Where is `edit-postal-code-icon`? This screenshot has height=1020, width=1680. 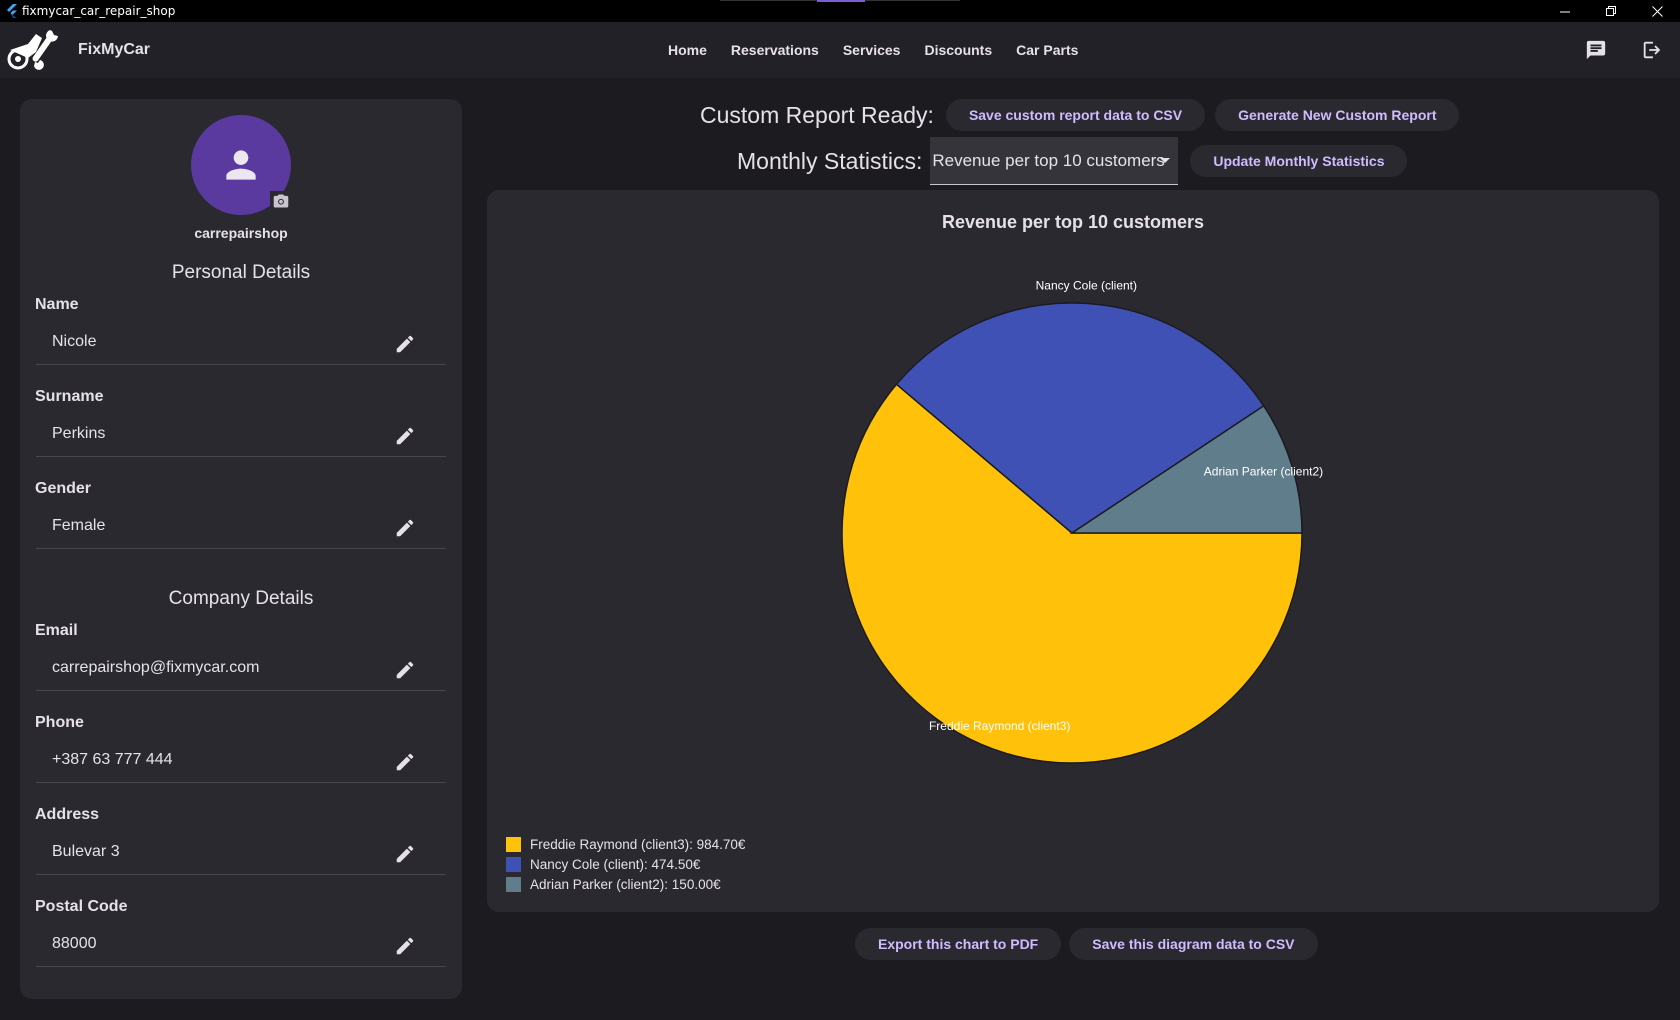
edit-postal-code-icon is located at coordinates (405, 946).